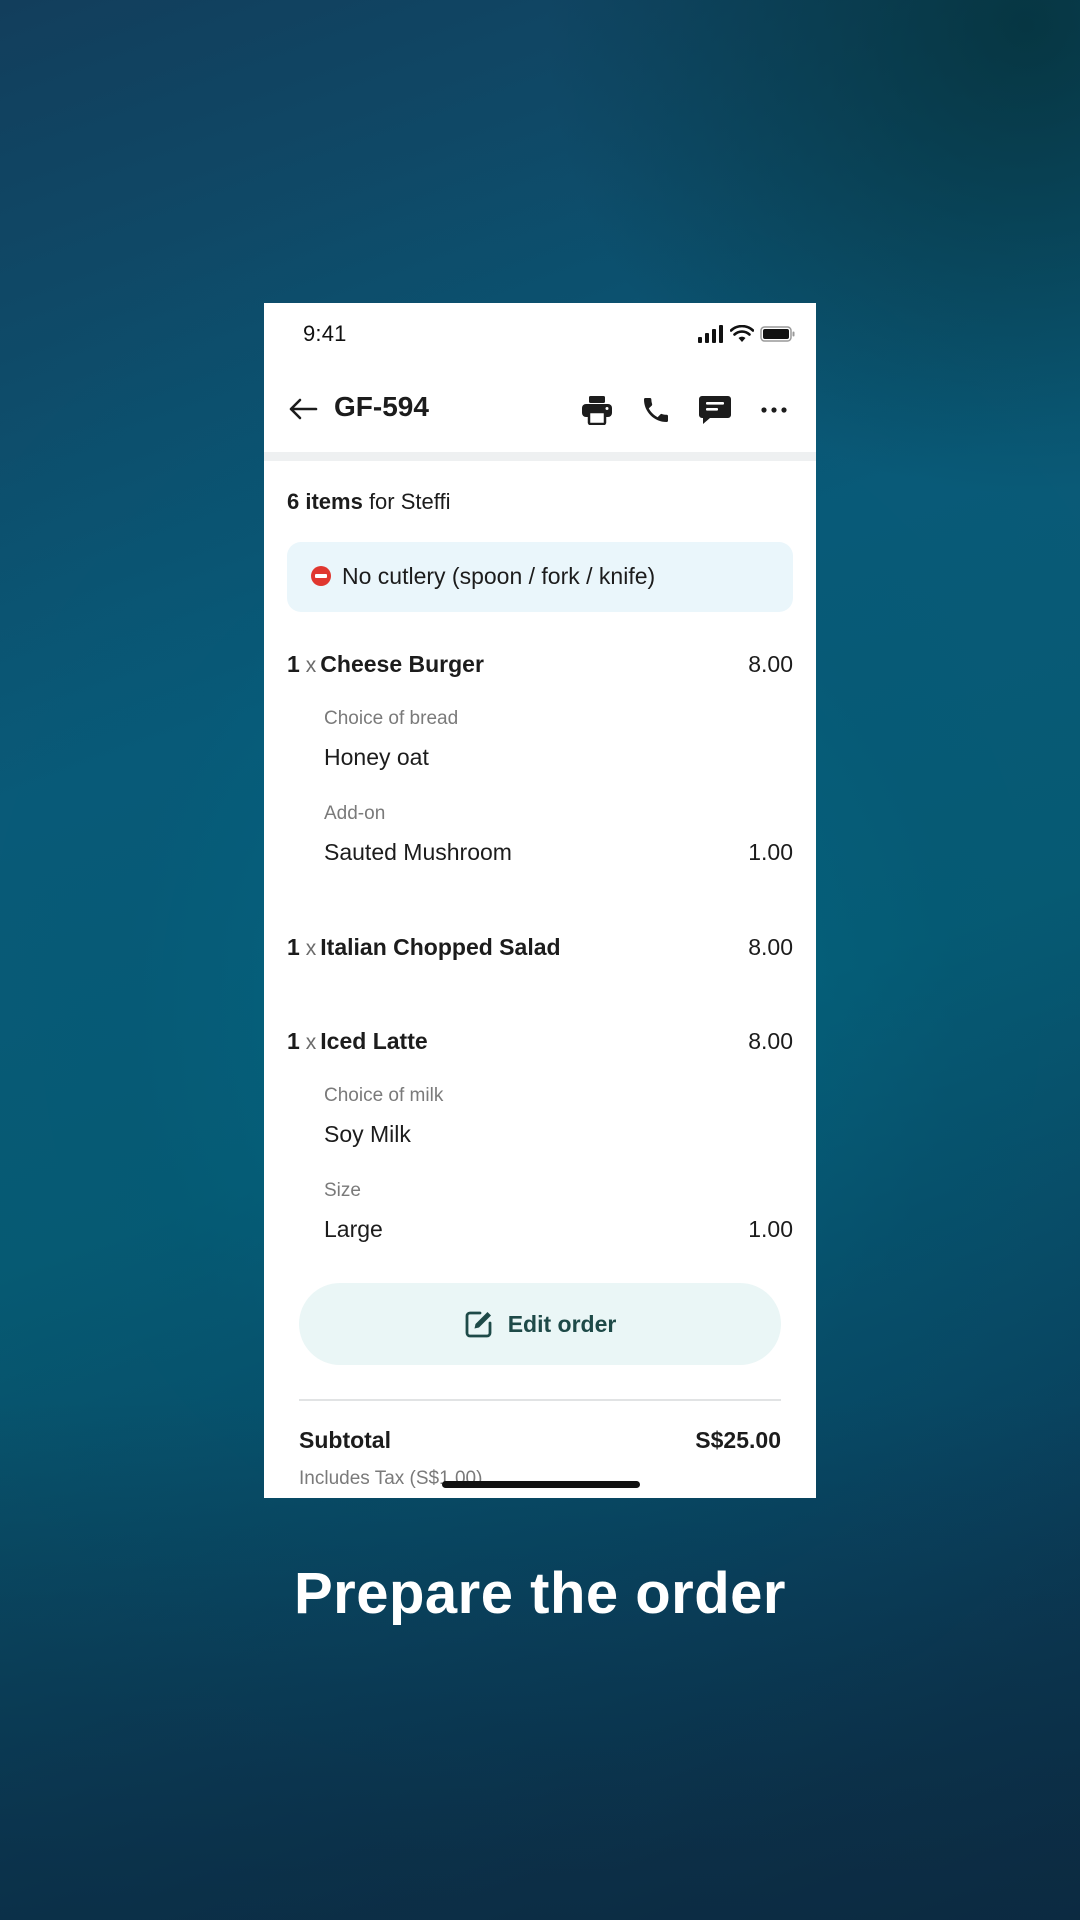 This screenshot has height=1920, width=1080. I want to click on option-value: Honey oat, so click(558, 757).